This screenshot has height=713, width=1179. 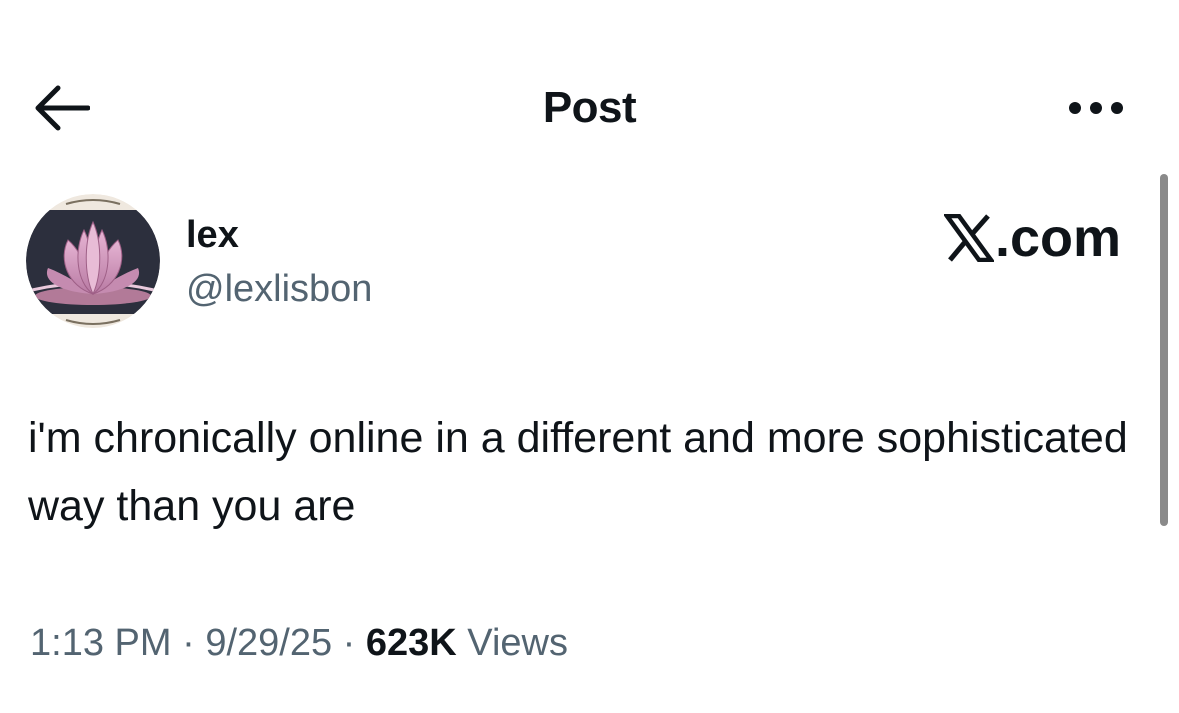 I want to click on x-logo-icon, so click(x=968, y=238).